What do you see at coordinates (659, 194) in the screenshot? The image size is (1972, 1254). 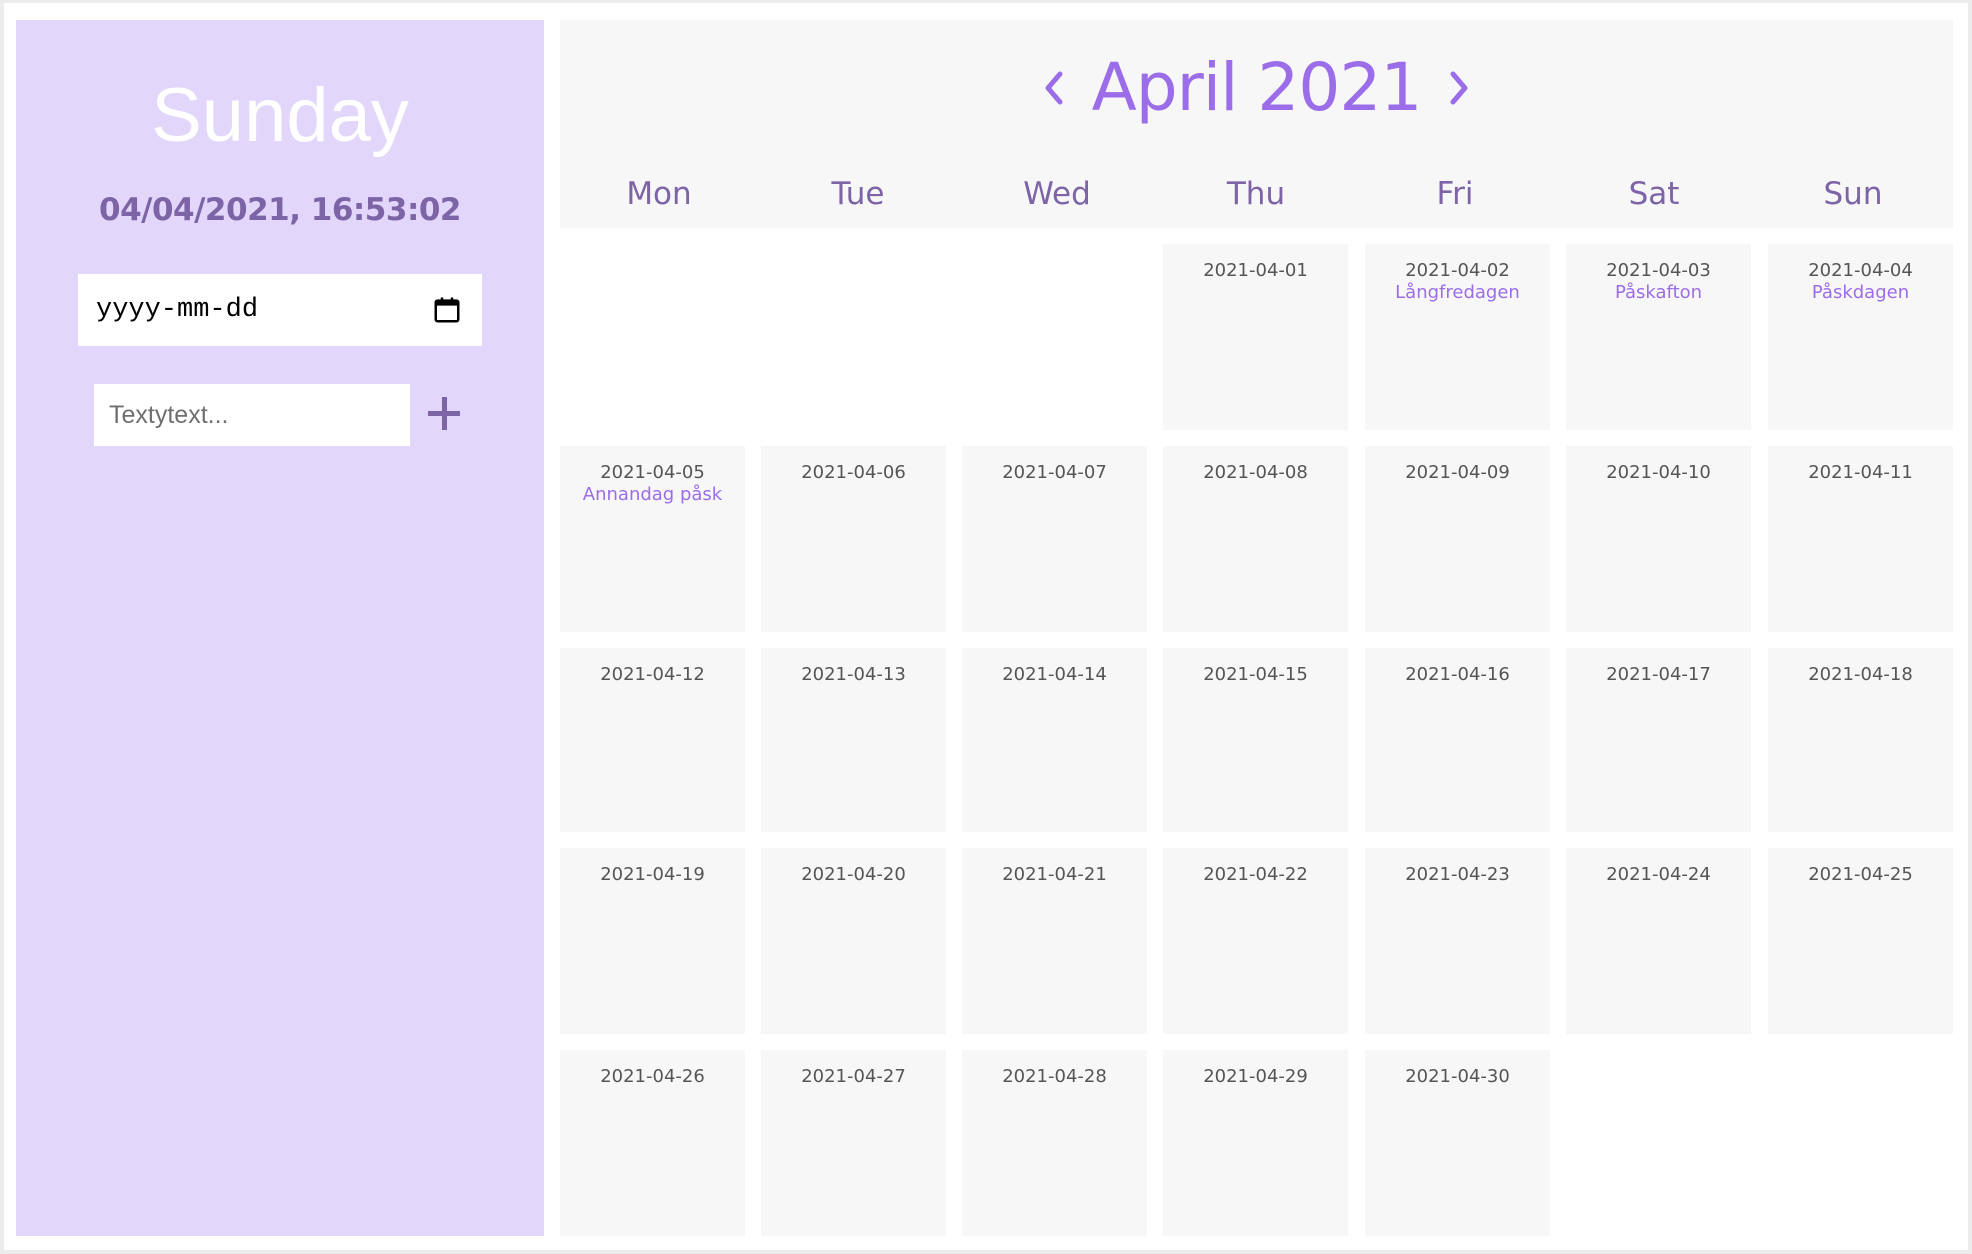 I see `weekday-mon: Mon` at bounding box center [659, 194].